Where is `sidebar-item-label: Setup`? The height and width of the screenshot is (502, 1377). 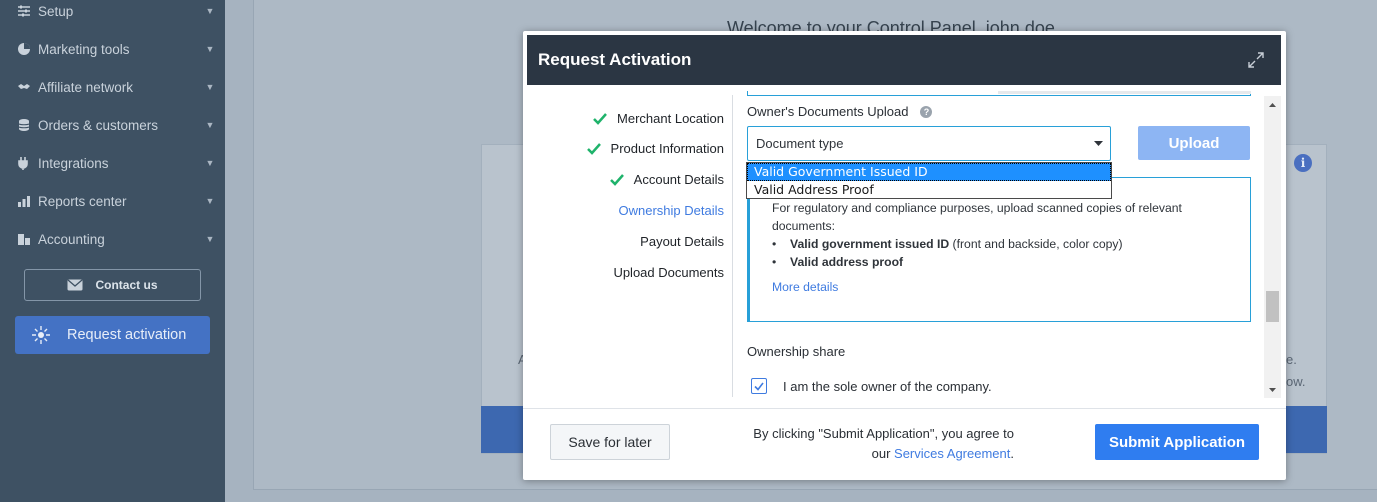
sidebar-item-label: Setup is located at coordinates (56, 11).